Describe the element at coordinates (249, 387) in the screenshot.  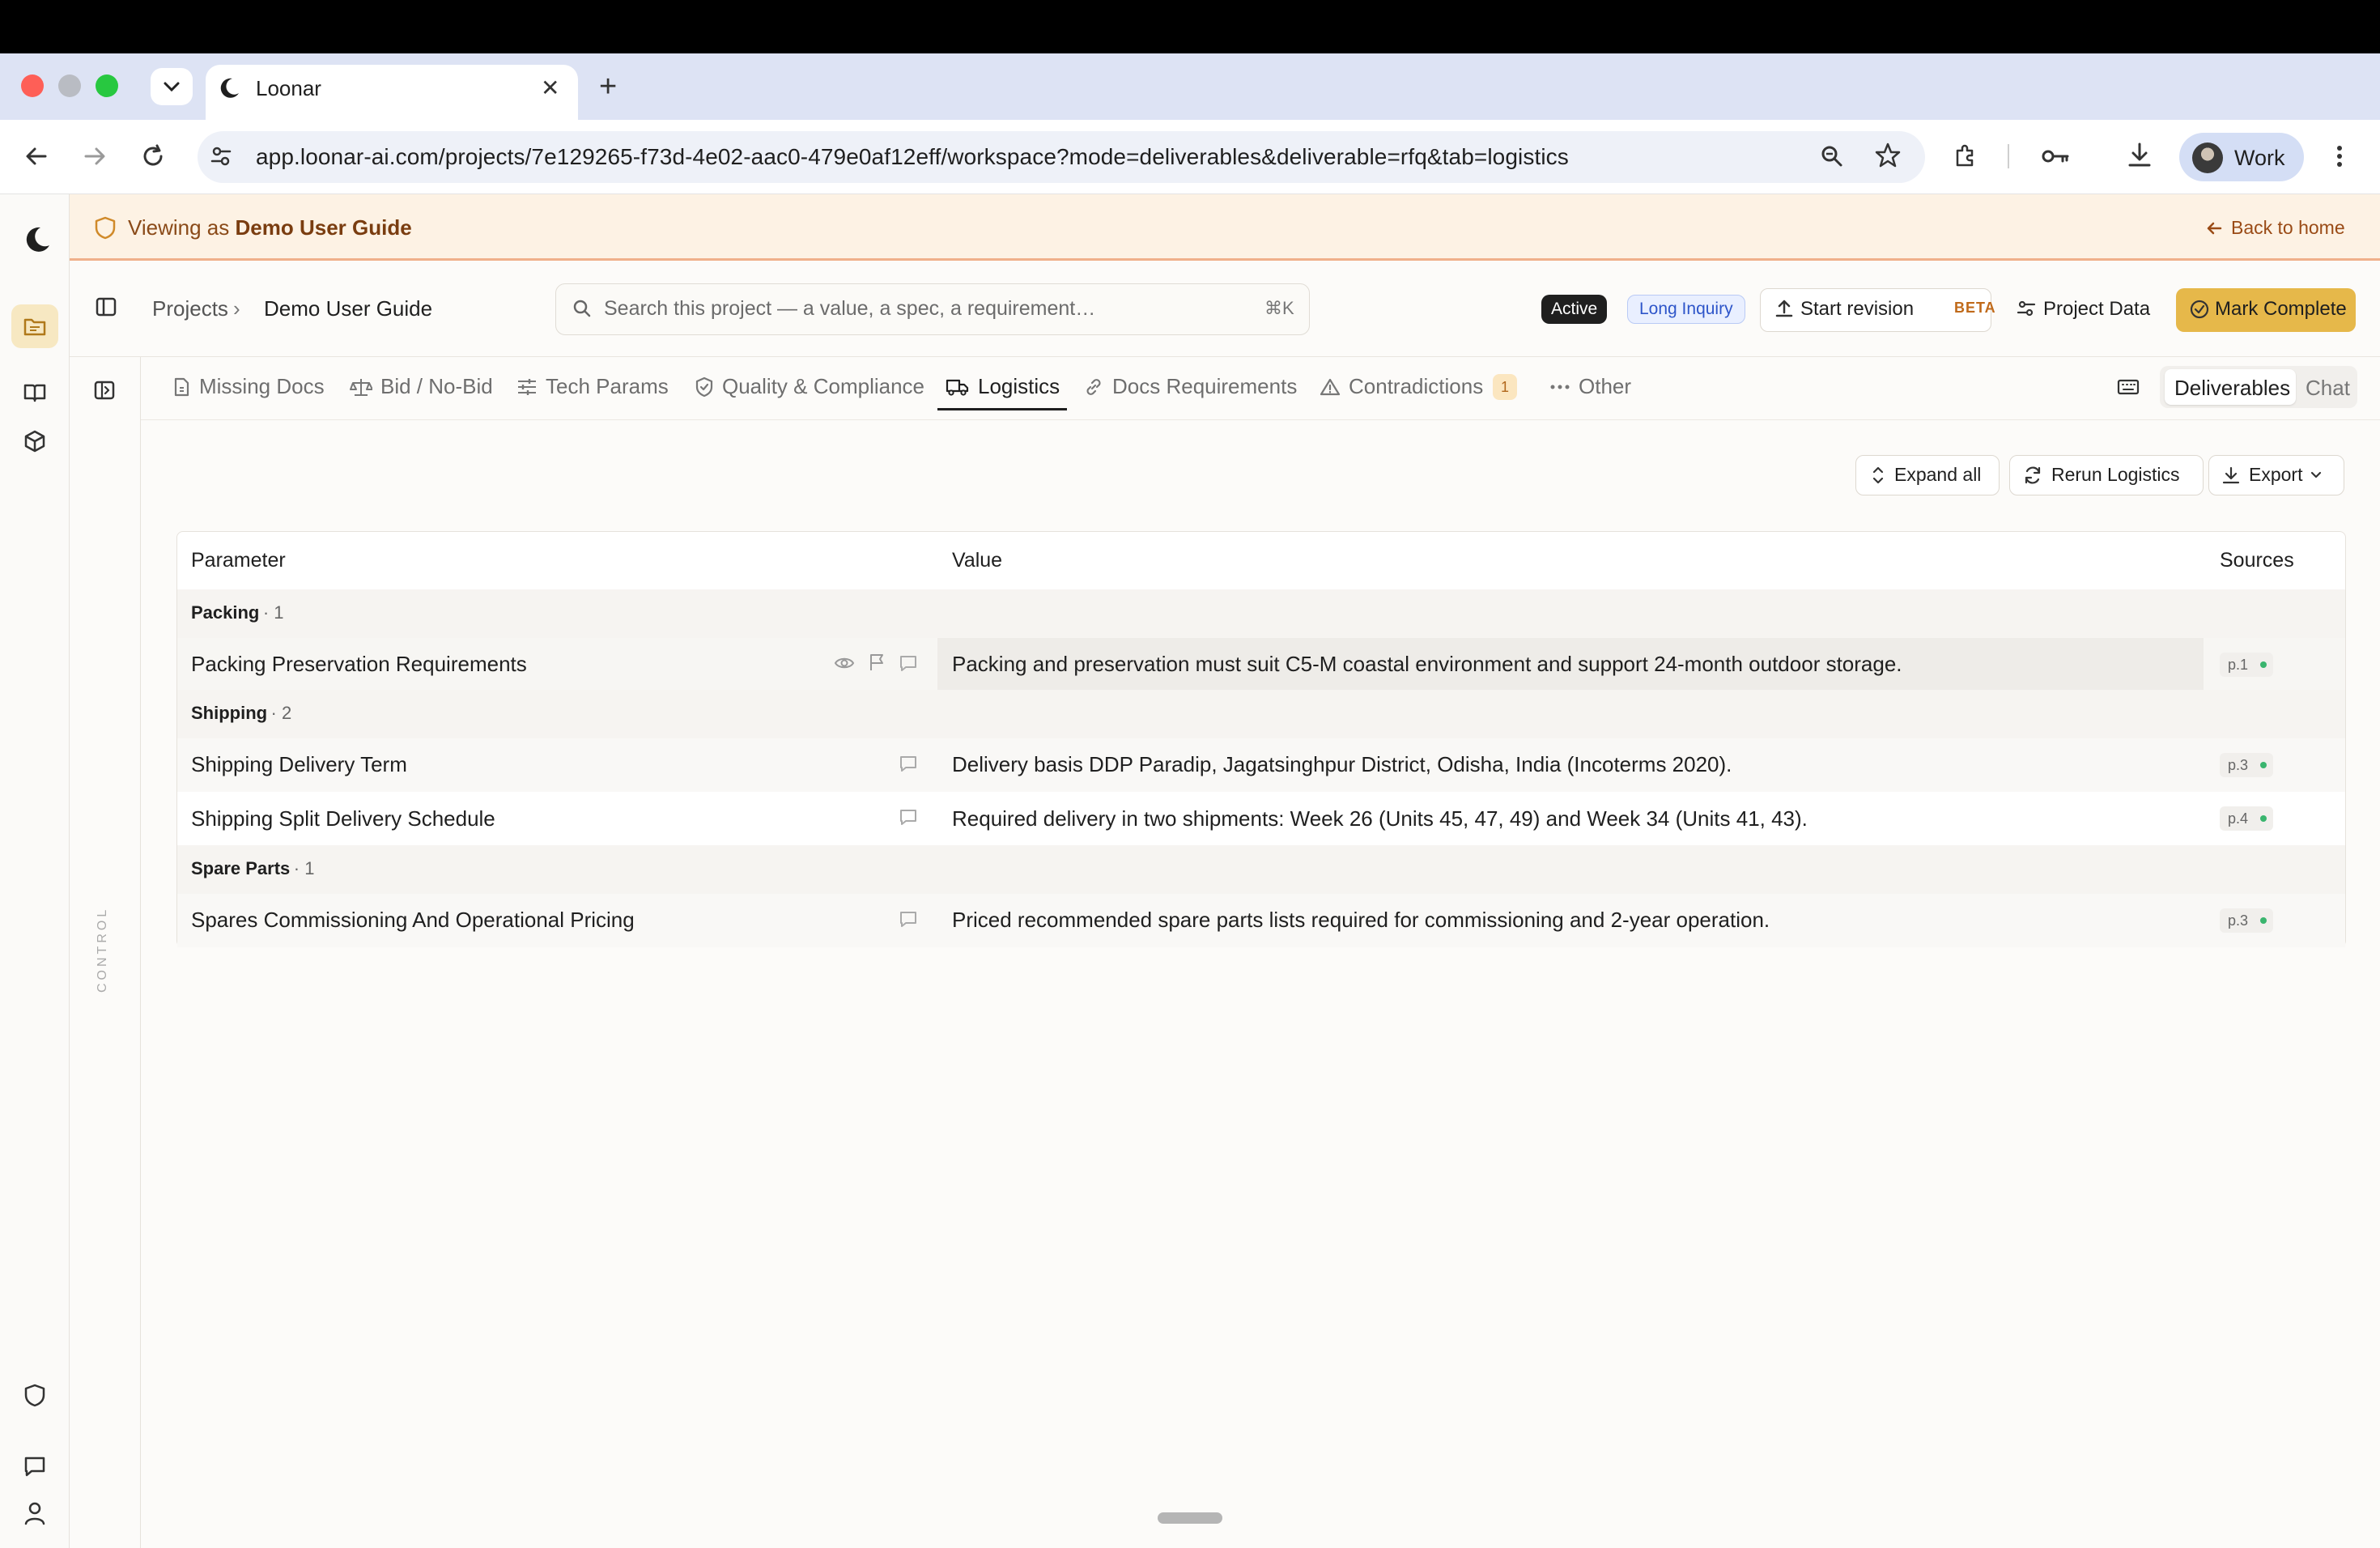
I see `tab-missing-docs: Missing Docs` at that location.